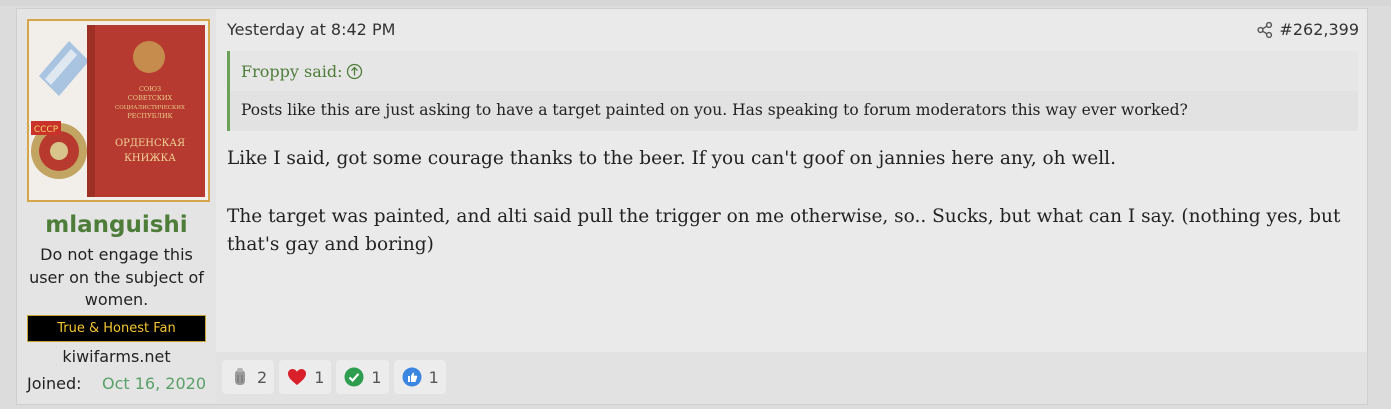 This screenshot has width=1391, height=409. What do you see at coordinates (150, 143) in the screenshot?
I see `avatar-line-5: ОРДЕНСКАЯ` at bounding box center [150, 143].